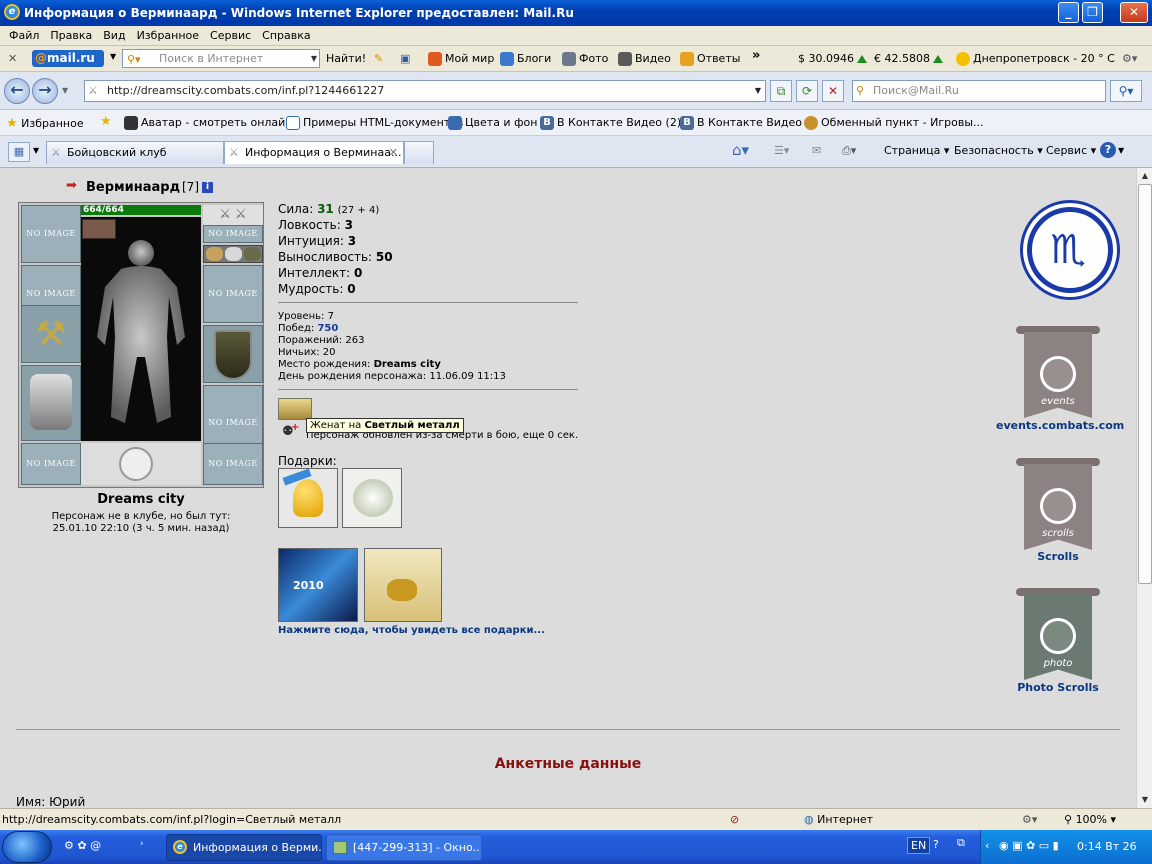 Image resolution: width=1152 pixels, height=864 pixels. I want to click on mail-icon: ✉, so click(816, 150).